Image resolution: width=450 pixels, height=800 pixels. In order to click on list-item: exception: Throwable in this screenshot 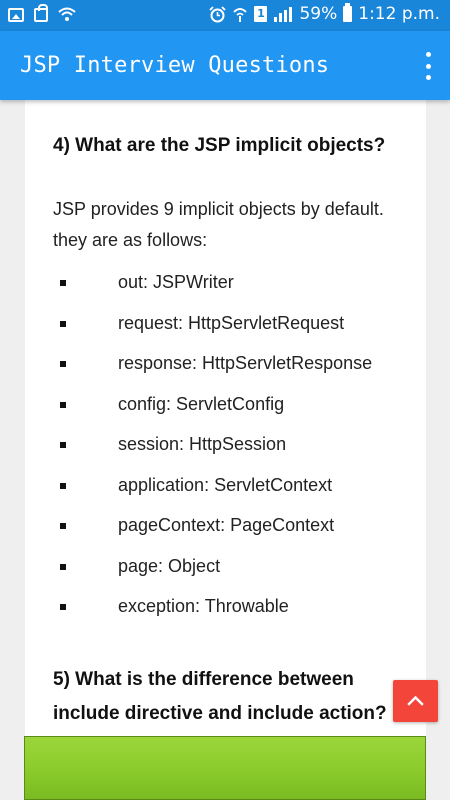, I will do `click(212, 608)`.